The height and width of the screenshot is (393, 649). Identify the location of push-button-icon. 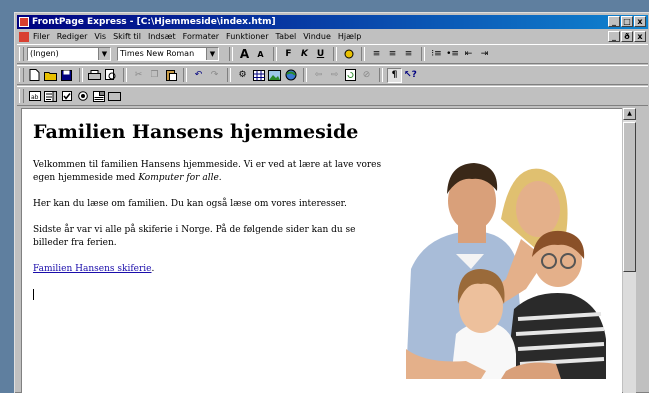
(114, 96).